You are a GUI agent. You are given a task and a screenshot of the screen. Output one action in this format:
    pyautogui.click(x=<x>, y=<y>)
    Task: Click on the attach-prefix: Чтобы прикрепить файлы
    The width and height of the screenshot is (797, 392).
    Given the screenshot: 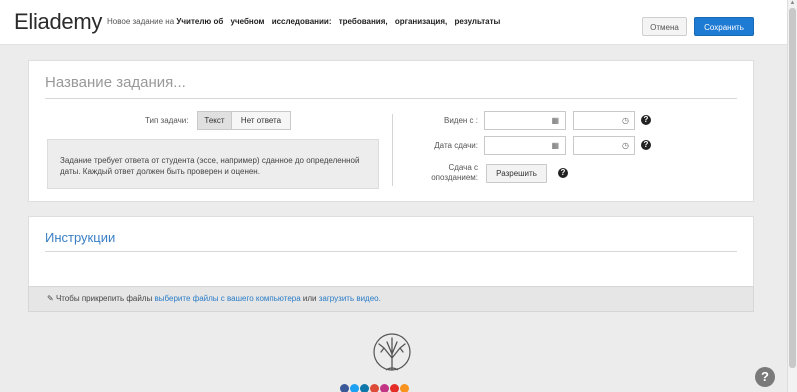 What is the action you would take?
    pyautogui.click(x=104, y=298)
    